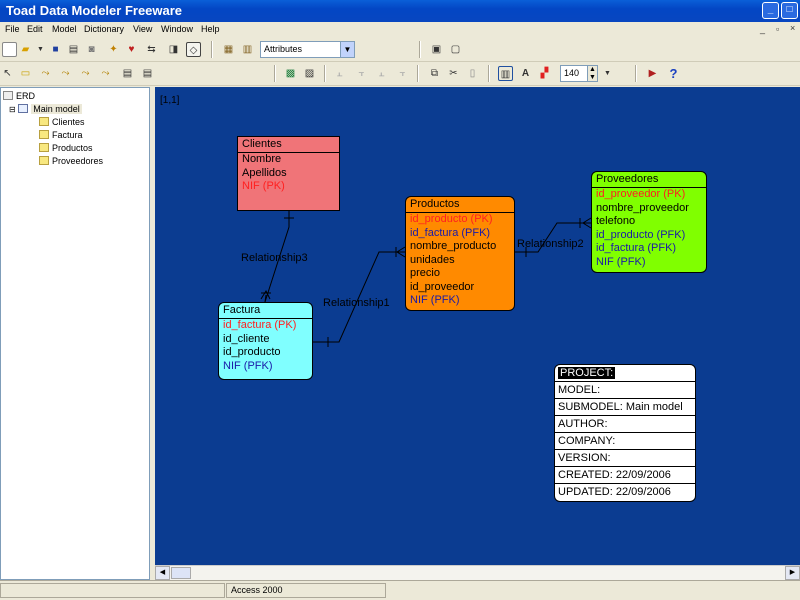 The width and height of the screenshot is (800, 600). What do you see at coordinates (762, 29) in the screenshot?
I see `mdi-minimize-icon: _` at bounding box center [762, 29].